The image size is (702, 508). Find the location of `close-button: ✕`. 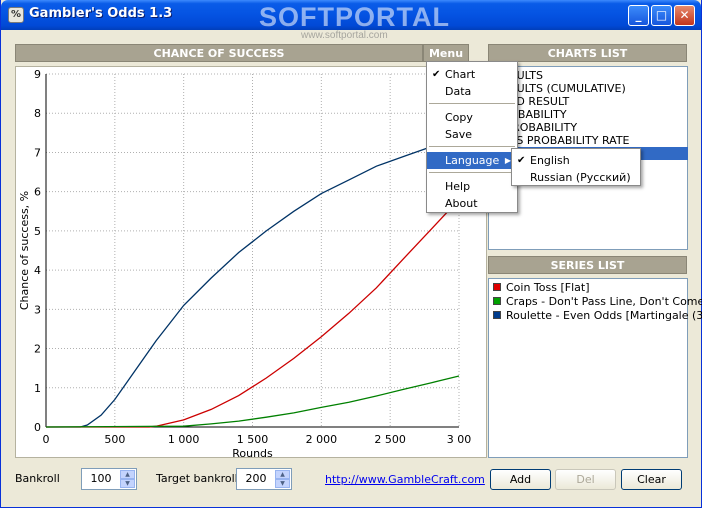

close-button: ✕ is located at coordinates (684, 15).